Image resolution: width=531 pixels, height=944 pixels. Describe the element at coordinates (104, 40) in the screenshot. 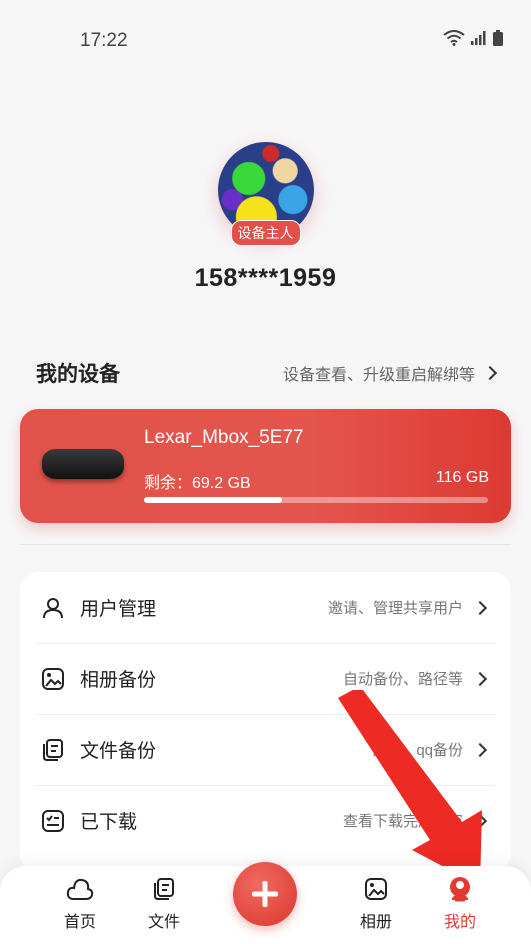

I see `status-time: 17:22` at that location.